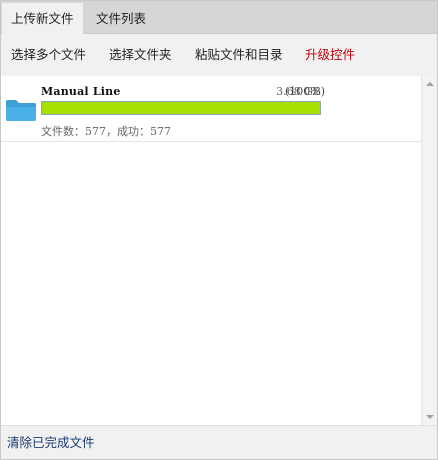  What do you see at coordinates (42, 18) in the screenshot?
I see `tab-upload-new-files: 上传新文件` at bounding box center [42, 18].